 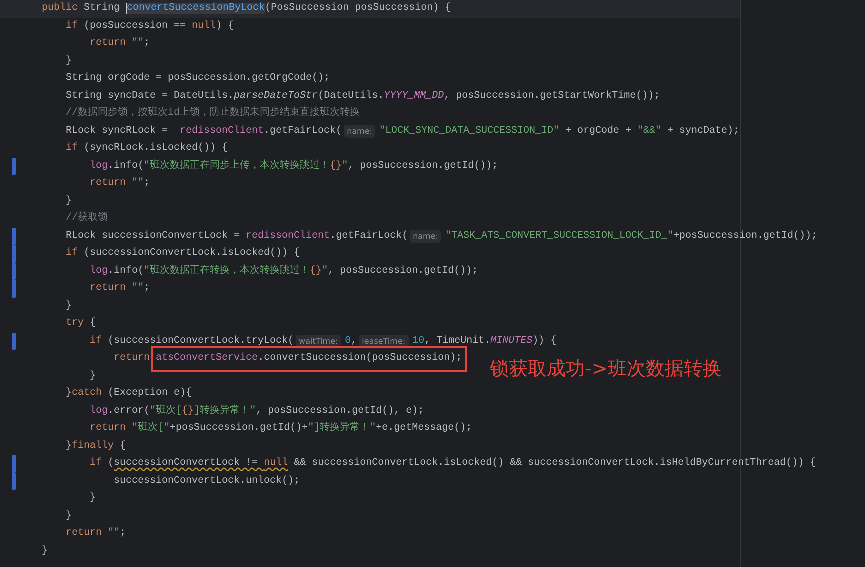 I want to click on code-text: String syncDate = DateUtils.parseDateToStr(DateUtils.YYYY_MM_DD, posSuccession.getStartWorkTime());, so click(x=362, y=97).